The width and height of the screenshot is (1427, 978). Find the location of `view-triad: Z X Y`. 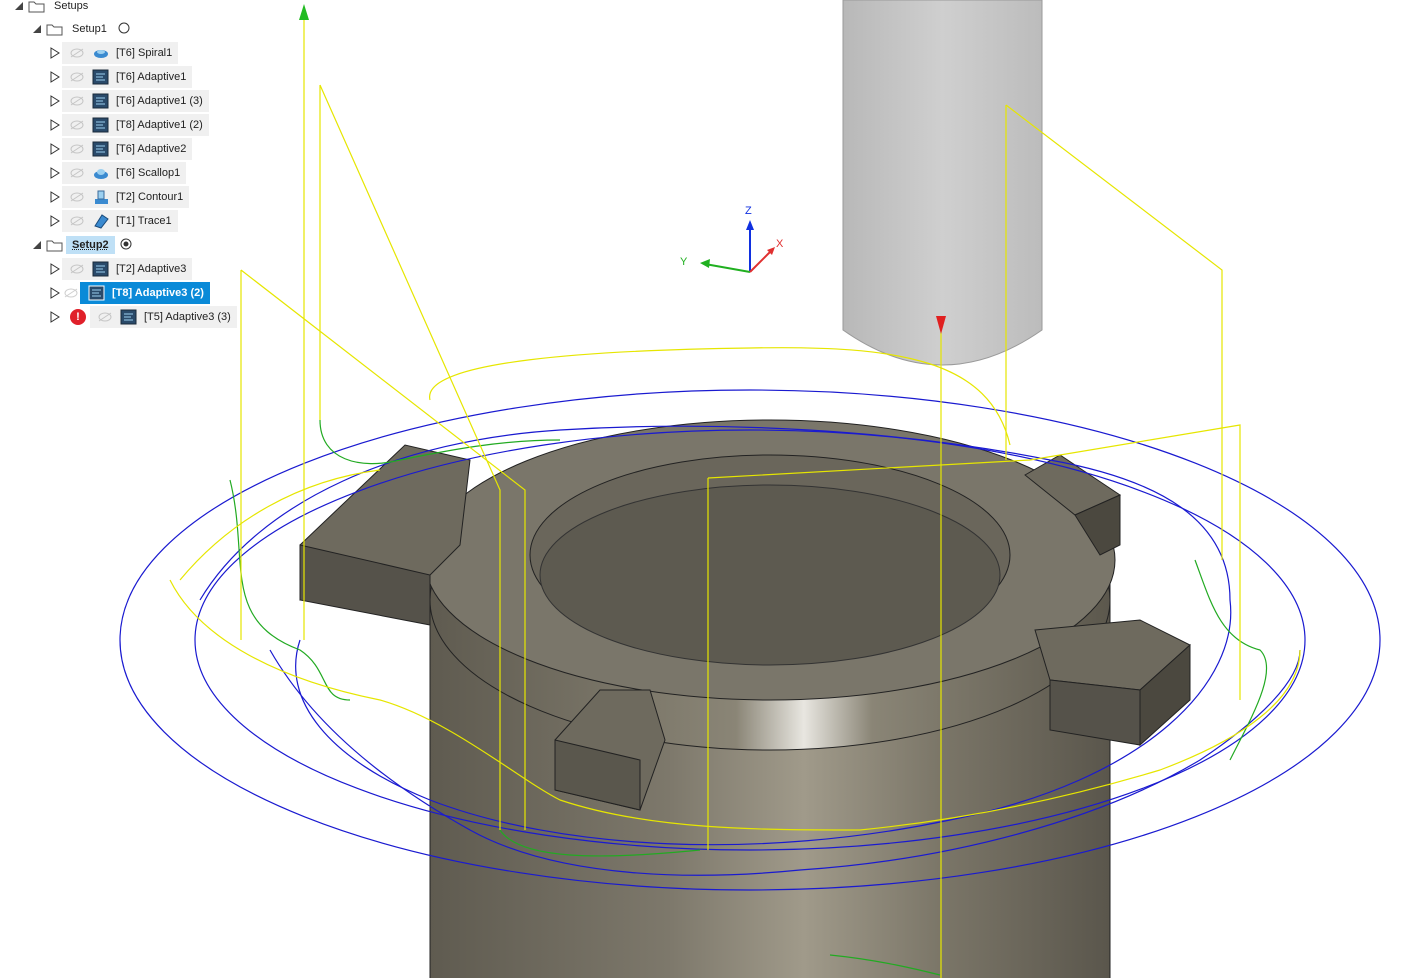

view-triad: Z X Y is located at coordinates (732, 239).